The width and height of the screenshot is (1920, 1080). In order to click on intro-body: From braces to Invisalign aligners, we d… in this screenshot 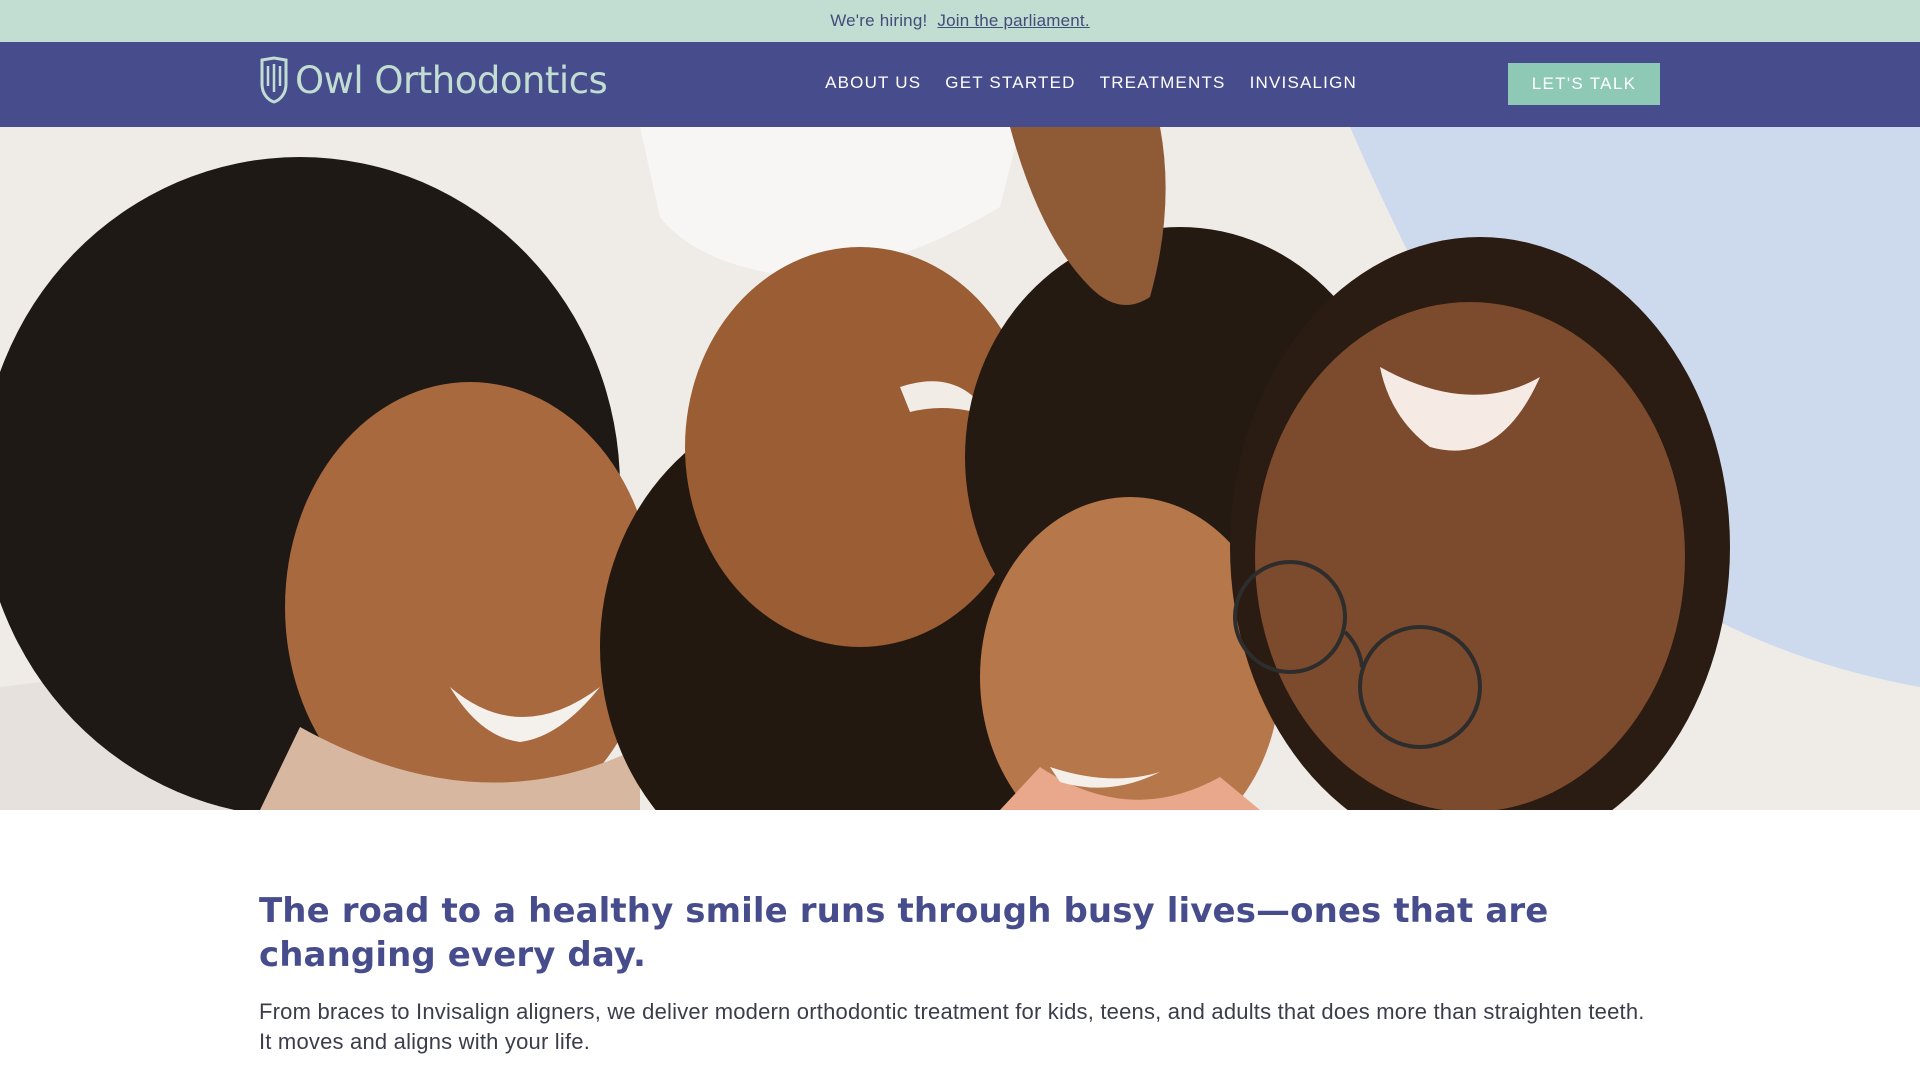, I will do `click(952, 1026)`.